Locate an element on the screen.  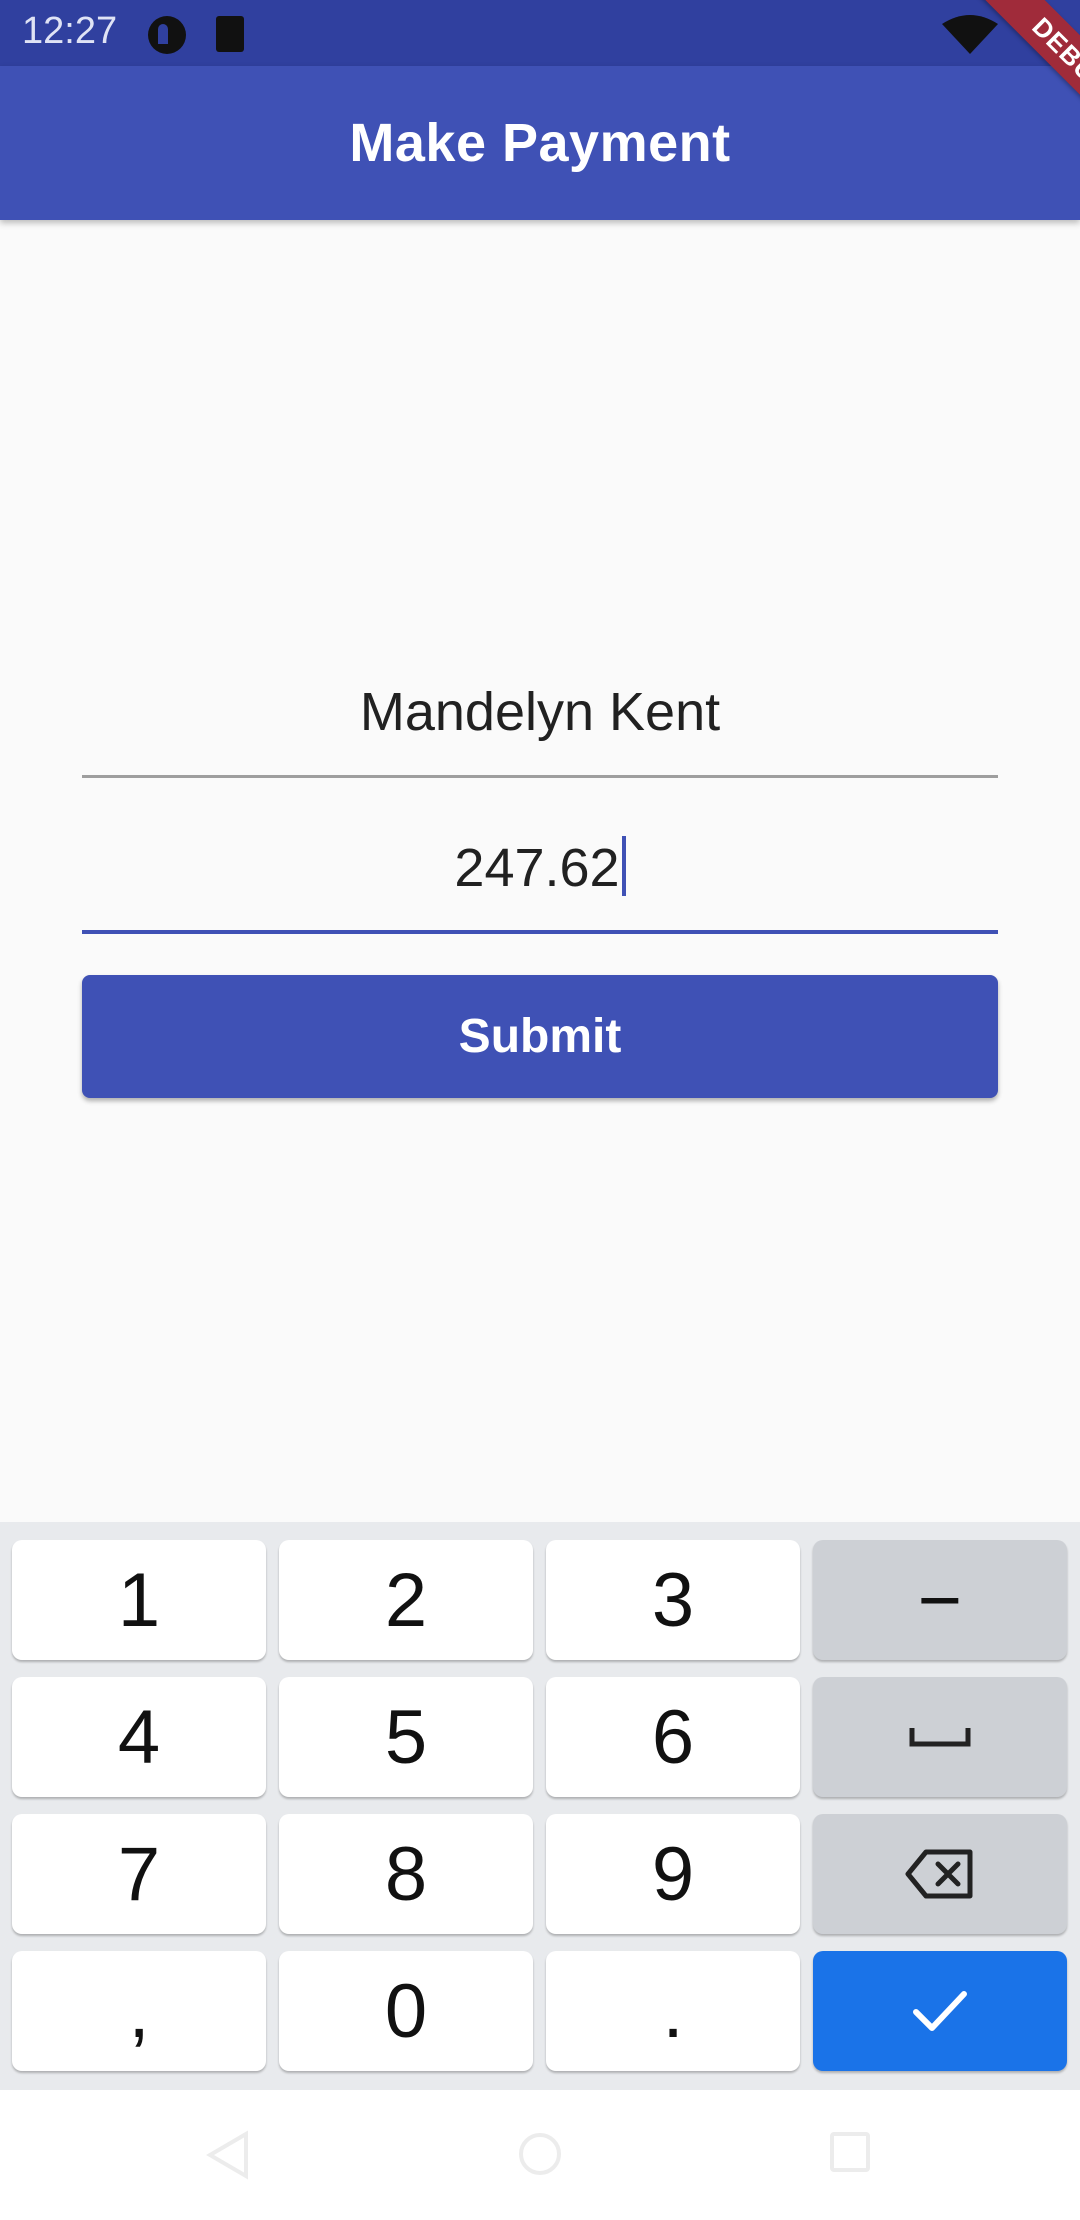
key-label: 3 is located at coordinates (673, 1600).